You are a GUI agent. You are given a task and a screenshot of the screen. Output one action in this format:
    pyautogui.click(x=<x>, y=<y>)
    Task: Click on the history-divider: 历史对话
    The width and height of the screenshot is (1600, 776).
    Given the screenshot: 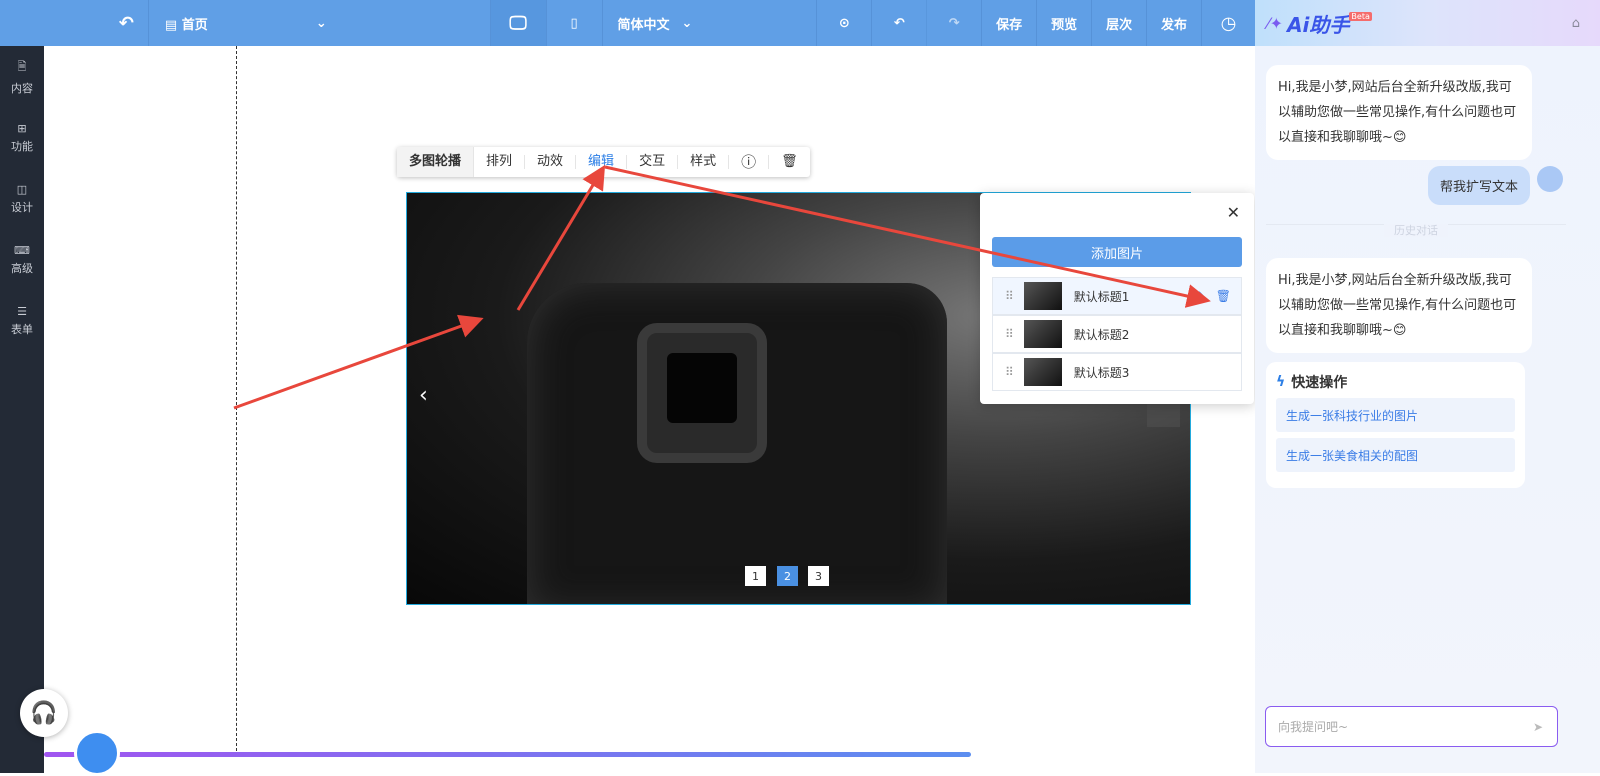 What is the action you would take?
    pyautogui.click(x=1416, y=230)
    